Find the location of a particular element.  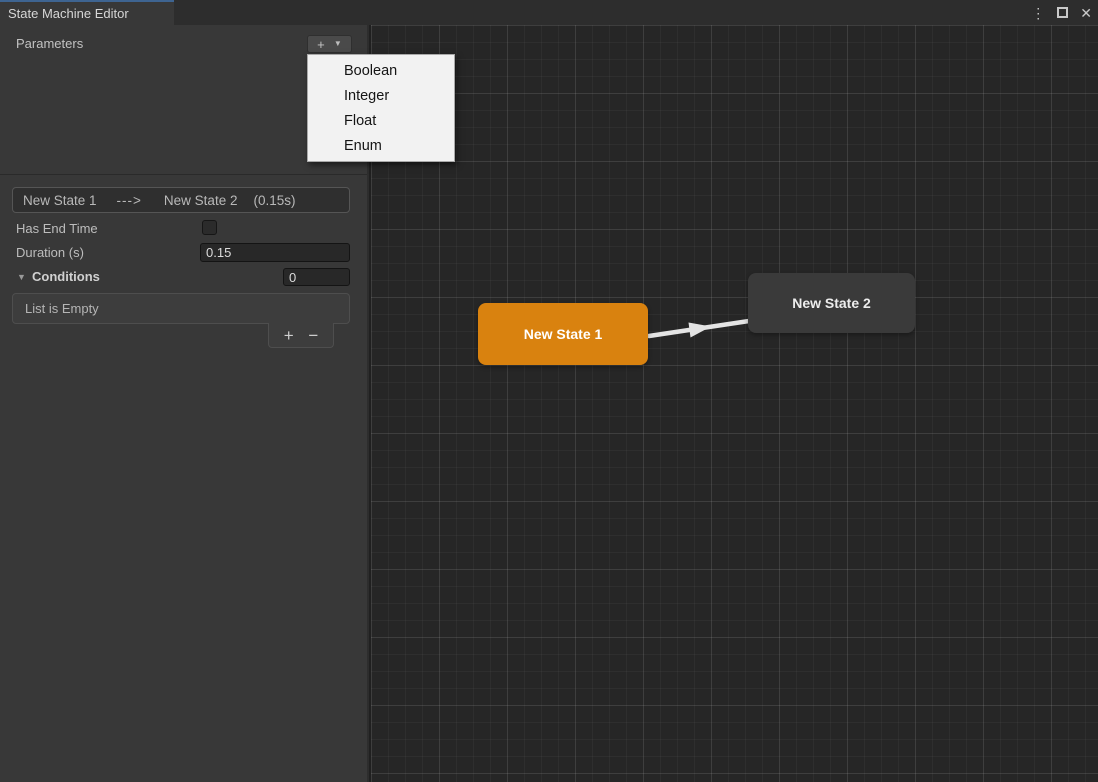

list-empty-label: List is Empty is located at coordinates (62, 308).